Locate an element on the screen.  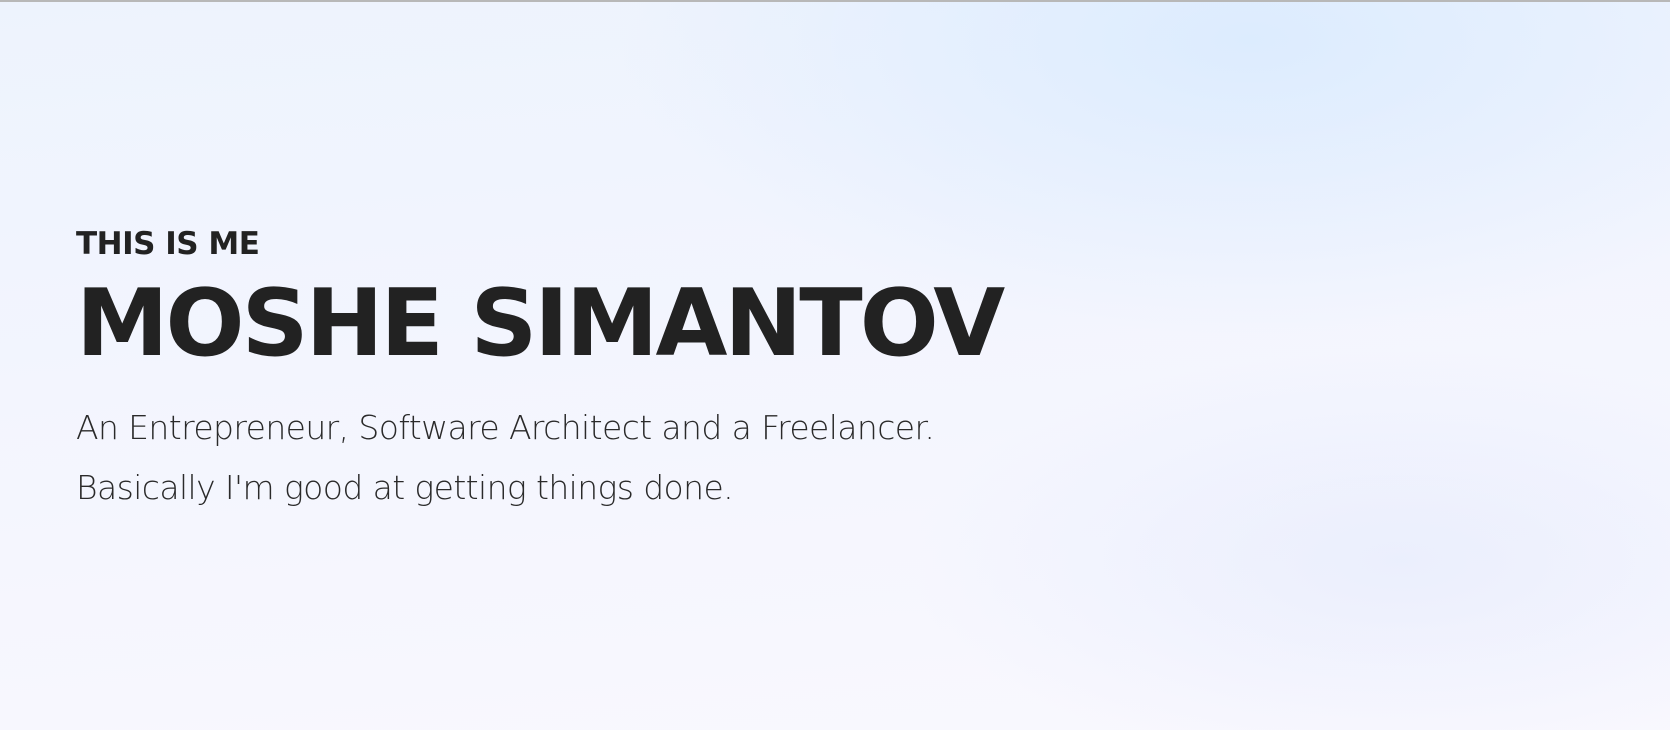
hero-kicker: THIS IS ME is located at coordinates (168, 244).